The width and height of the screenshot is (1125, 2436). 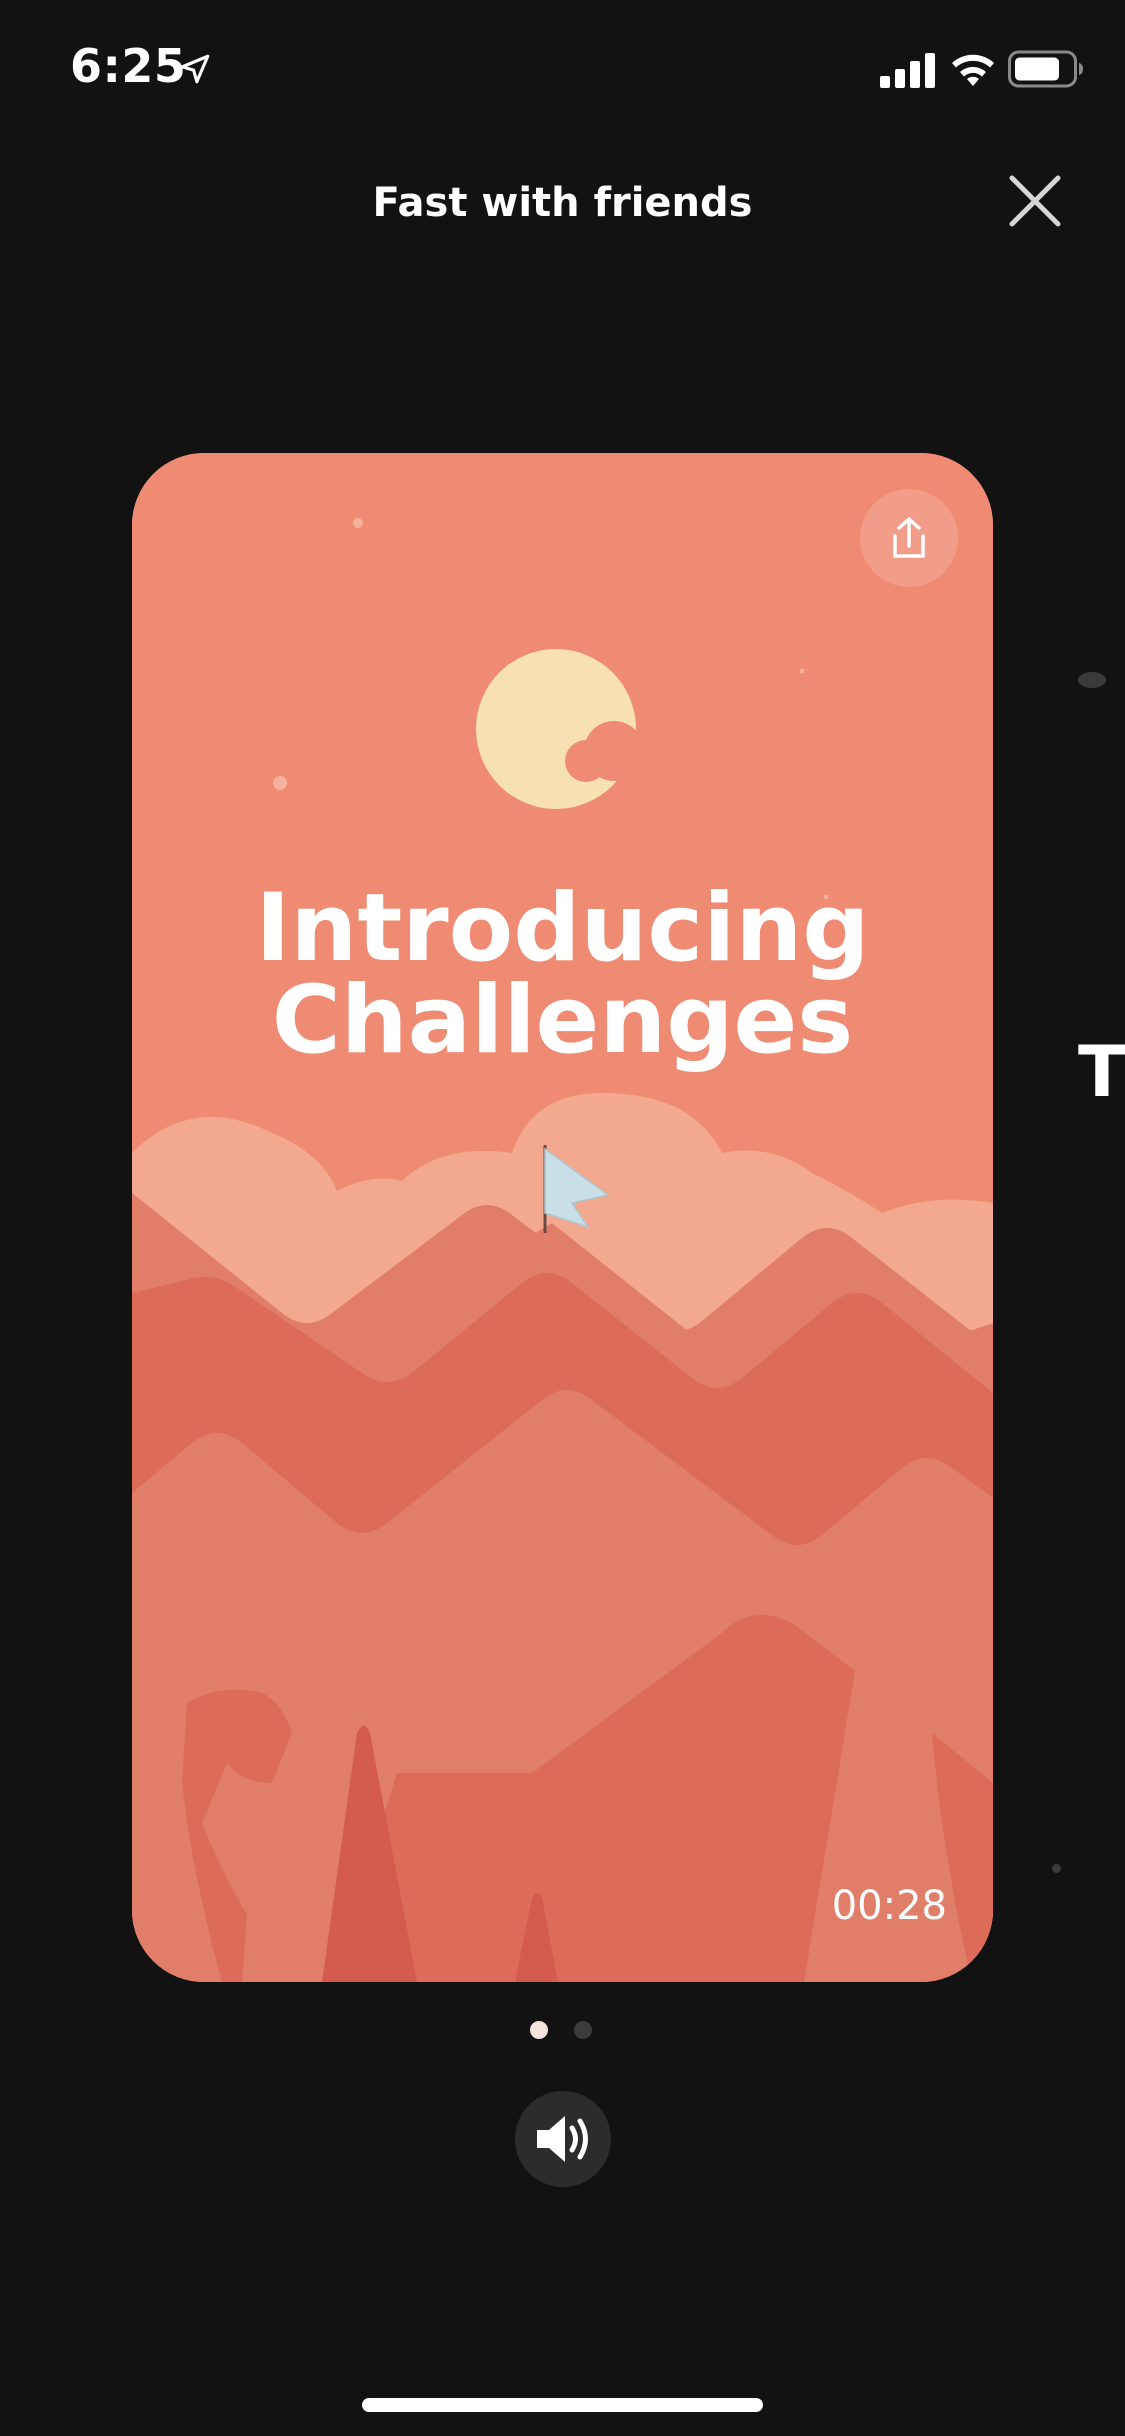 I want to click on card-title-line-2: Challenges, so click(x=562, y=1020).